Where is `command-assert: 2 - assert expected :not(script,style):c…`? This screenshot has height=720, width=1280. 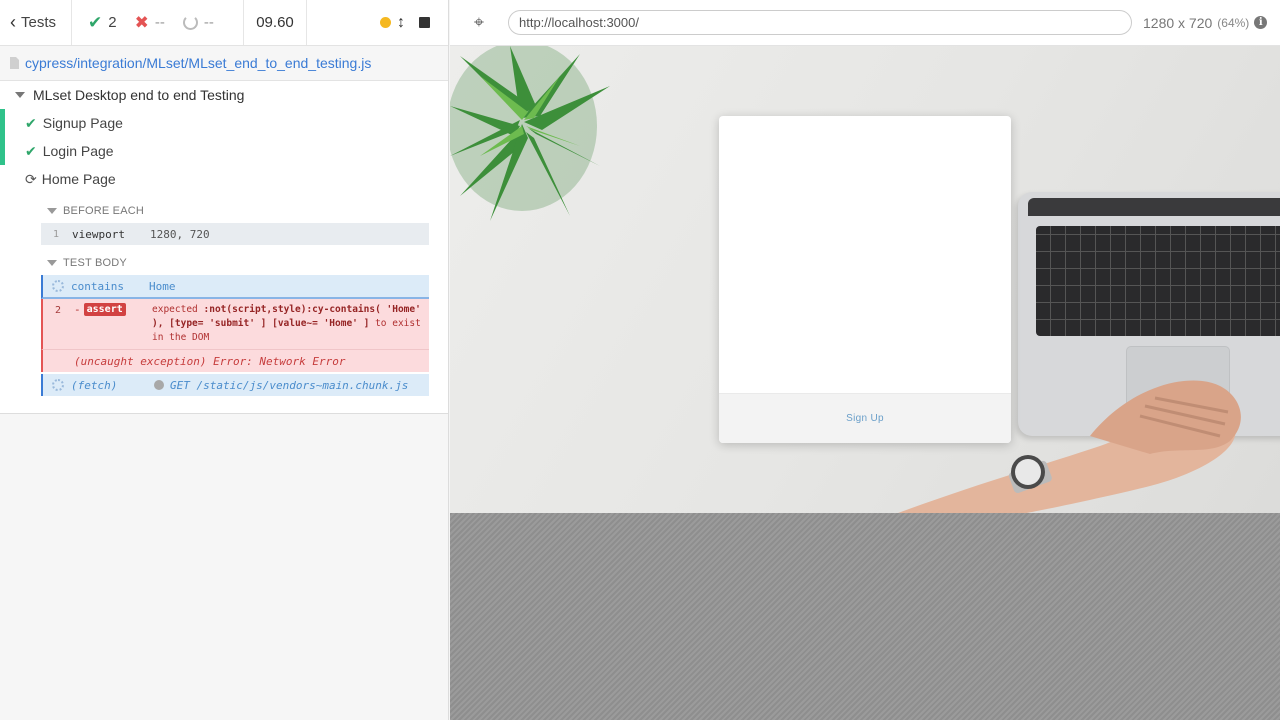
command-assert: 2 - assert expected :not(script,style):c… is located at coordinates (235, 324).